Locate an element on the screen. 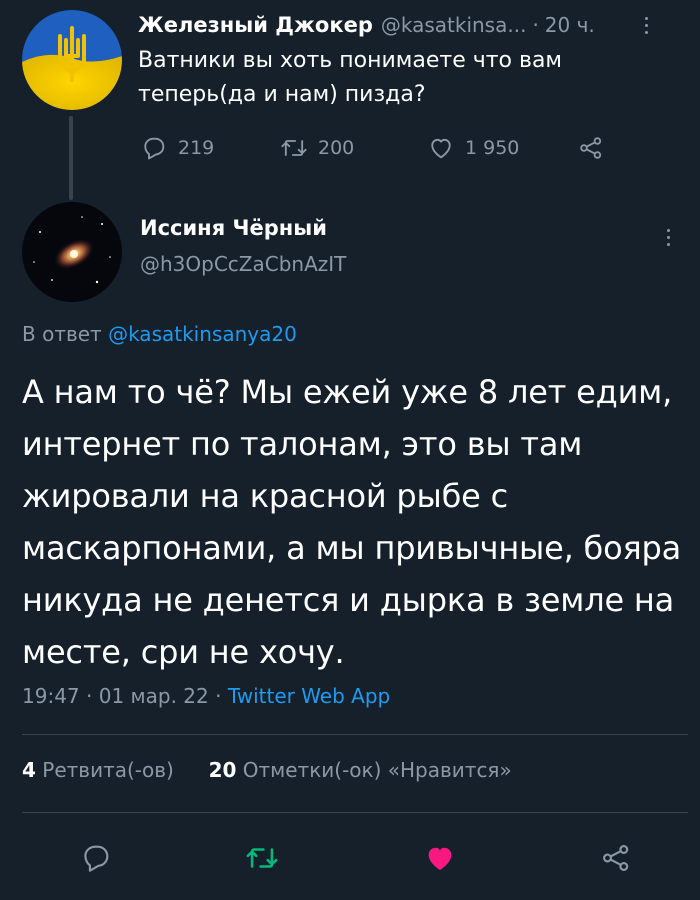 The height and width of the screenshot is (900, 700). thread-line is located at coordinates (71, 158).